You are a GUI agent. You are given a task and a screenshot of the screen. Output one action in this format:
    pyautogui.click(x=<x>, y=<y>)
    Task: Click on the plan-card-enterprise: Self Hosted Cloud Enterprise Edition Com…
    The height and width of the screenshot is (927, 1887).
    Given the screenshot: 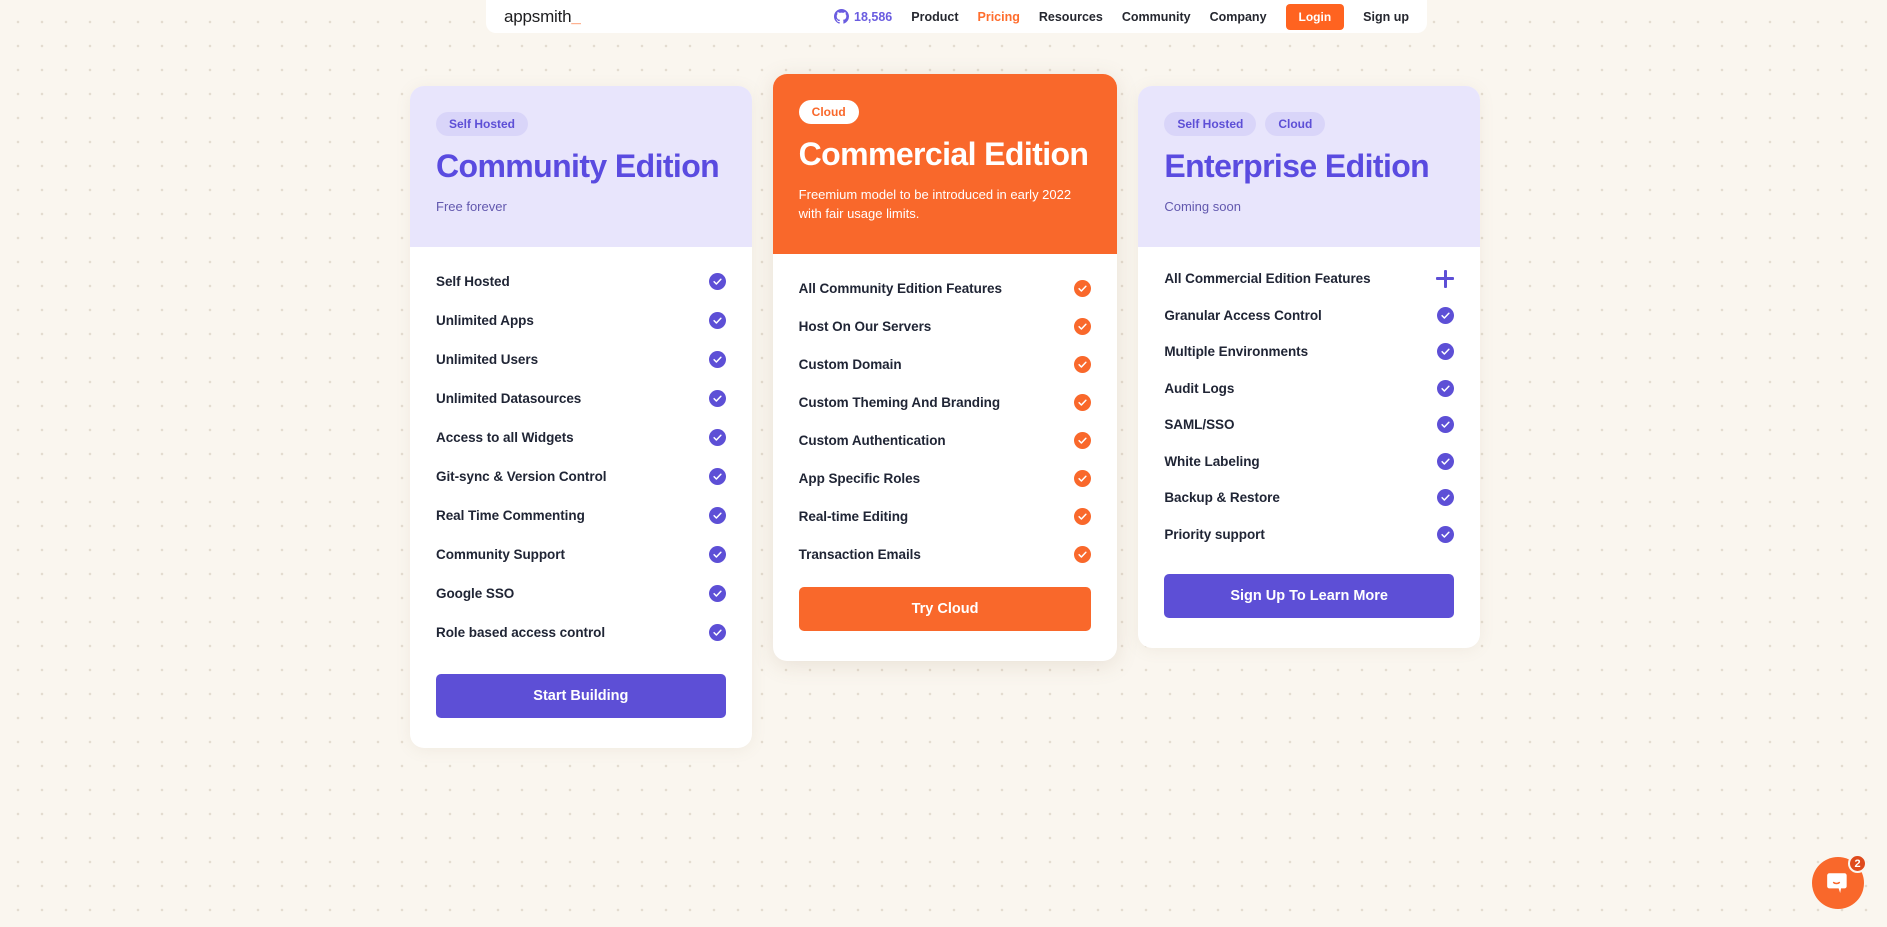 What is the action you would take?
    pyautogui.click(x=1309, y=367)
    